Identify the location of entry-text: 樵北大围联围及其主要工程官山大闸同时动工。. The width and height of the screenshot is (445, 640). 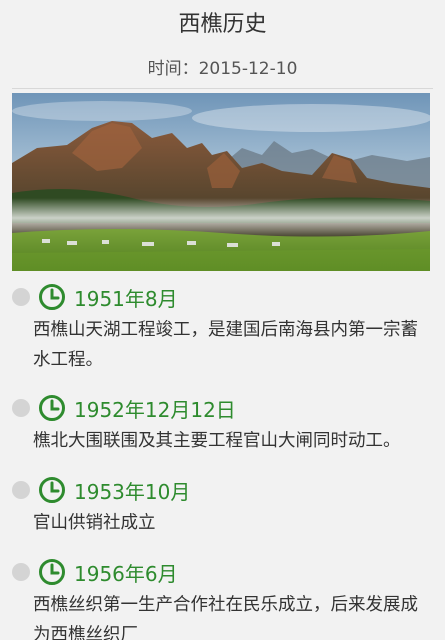
(217, 441).